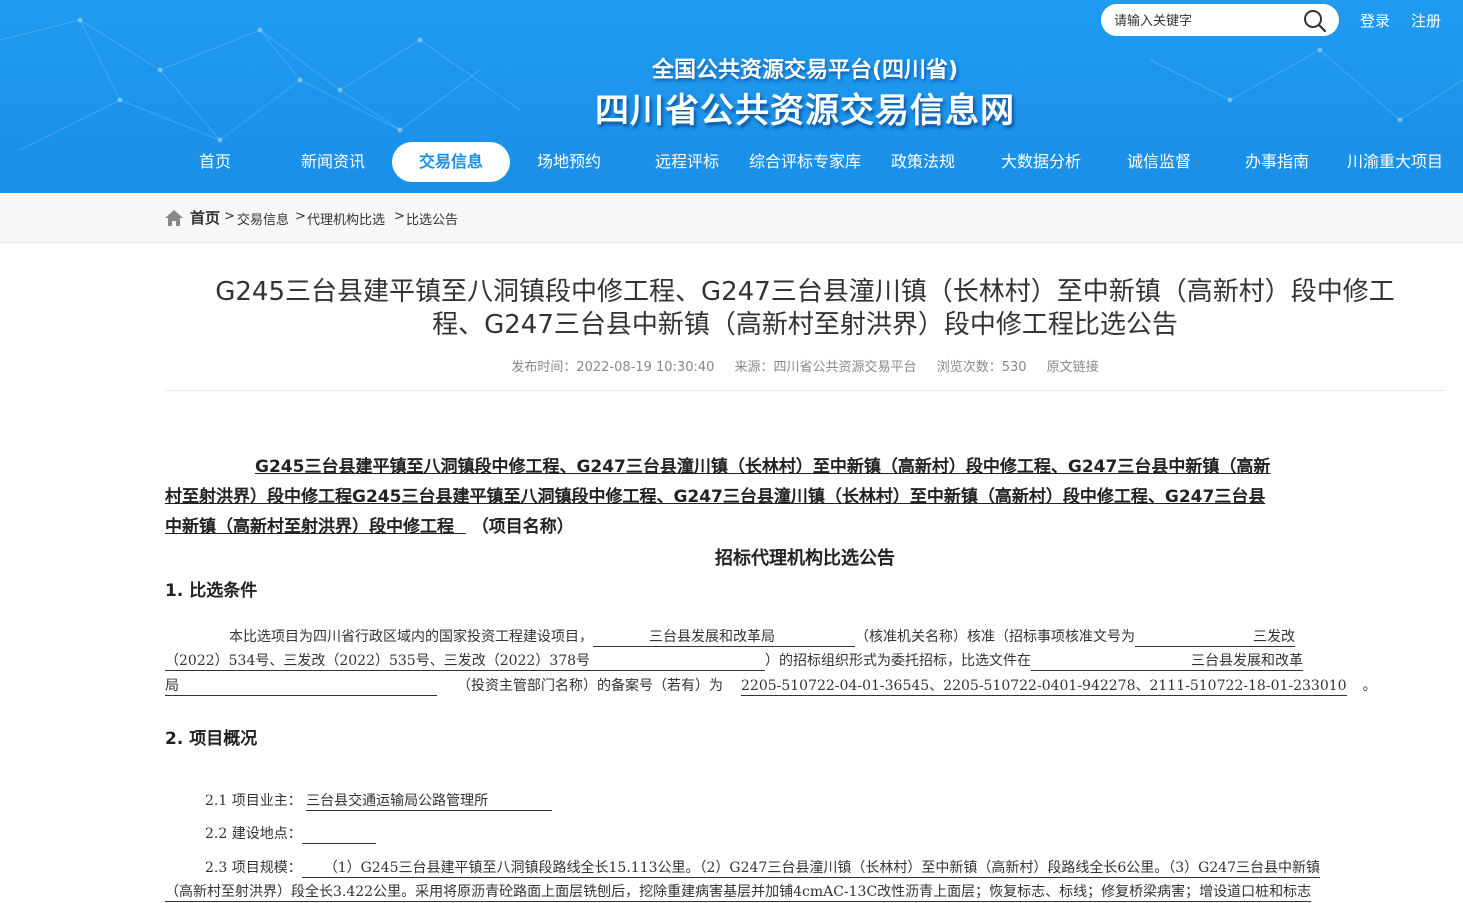  What do you see at coordinates (253, 801) in the screenshot?
I see `project-owner-label: 2.1 项目业主：` at bounding box center [253, 801].